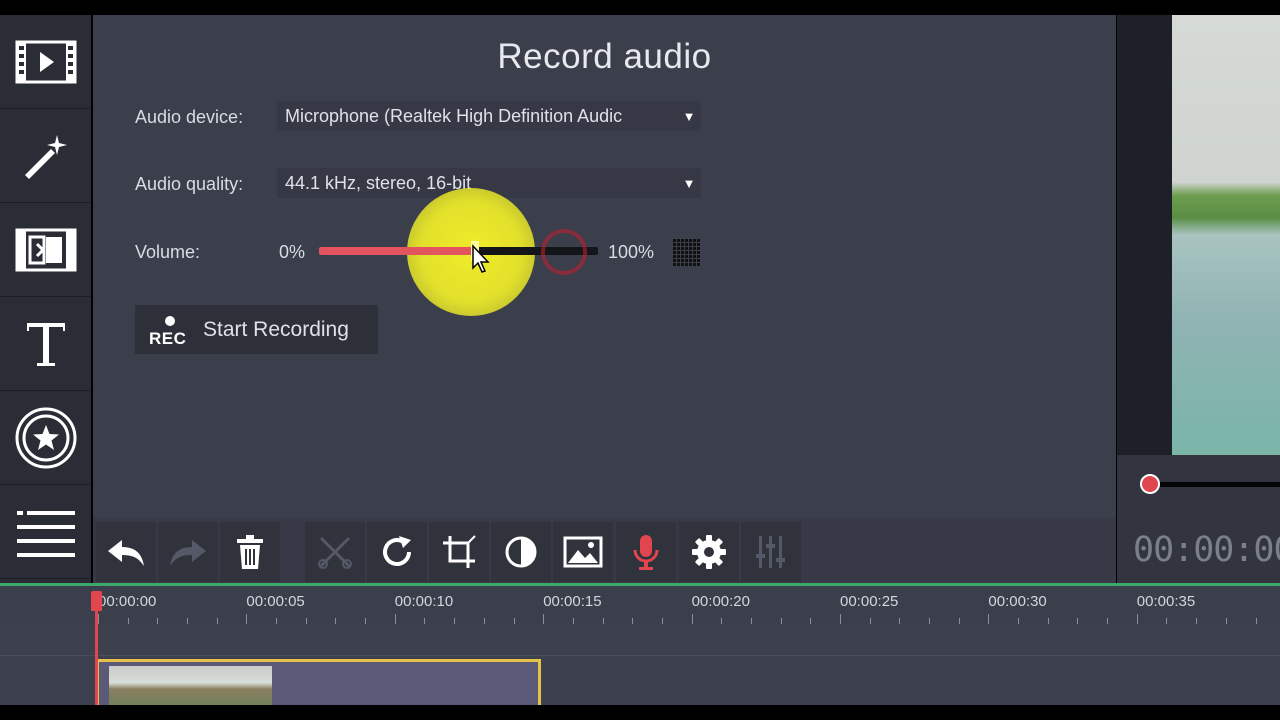 This screenshot has width=1280, height=720. I want to click on microphone-icon, so click(646, 552).